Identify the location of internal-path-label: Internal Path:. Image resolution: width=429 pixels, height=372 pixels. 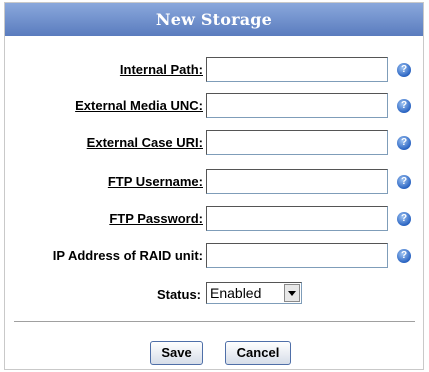
(161, 69).